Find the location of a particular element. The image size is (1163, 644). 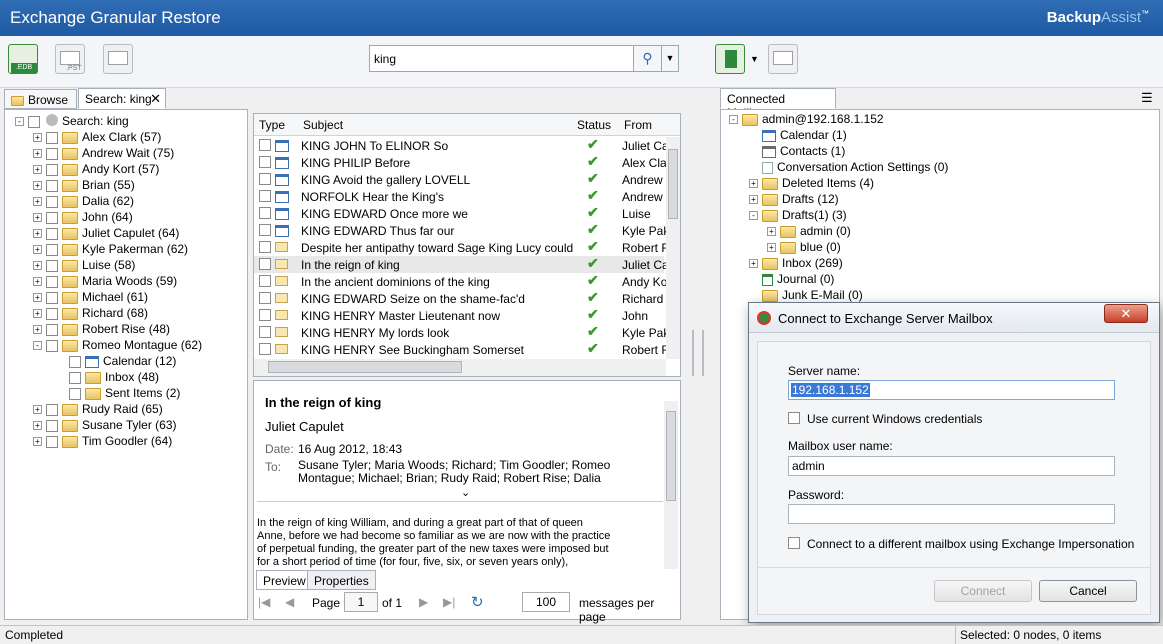

table-row: KING EDWARD Thus far our ✔ Kyle Pak is located at coordinates (460, 230).